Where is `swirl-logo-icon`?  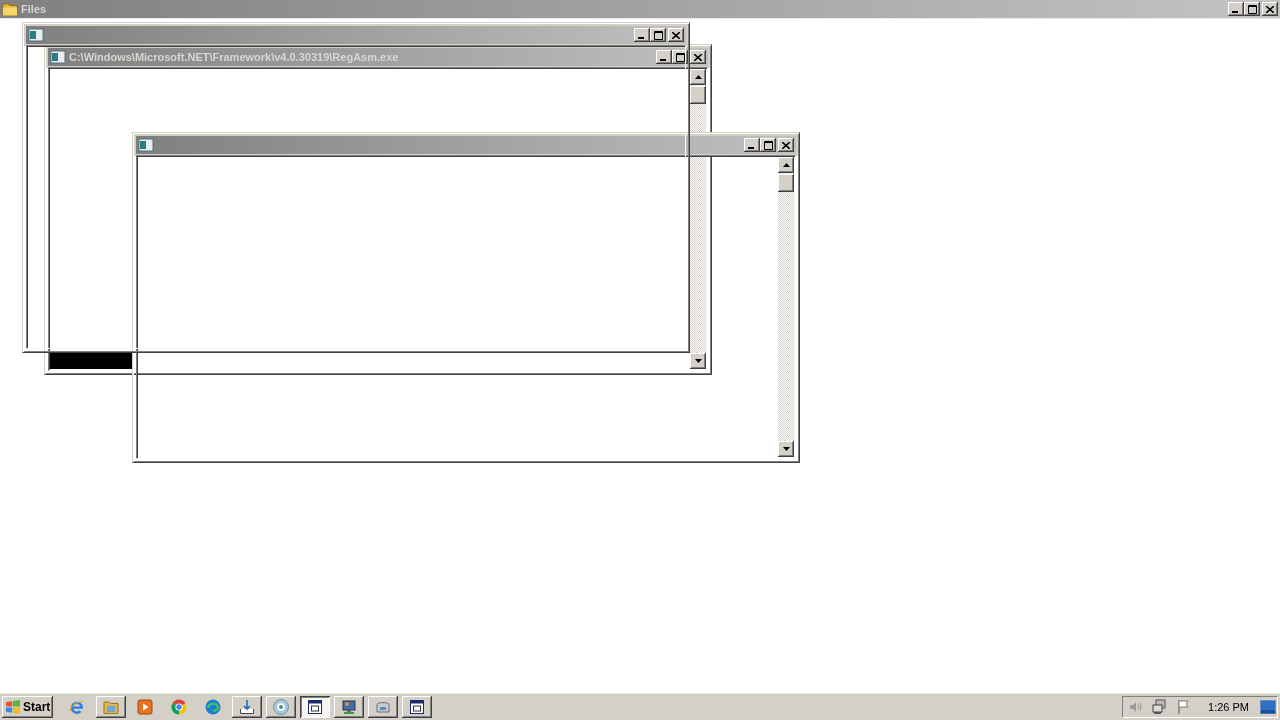
swirl-logo-icon is located at coordinates (213, 706).